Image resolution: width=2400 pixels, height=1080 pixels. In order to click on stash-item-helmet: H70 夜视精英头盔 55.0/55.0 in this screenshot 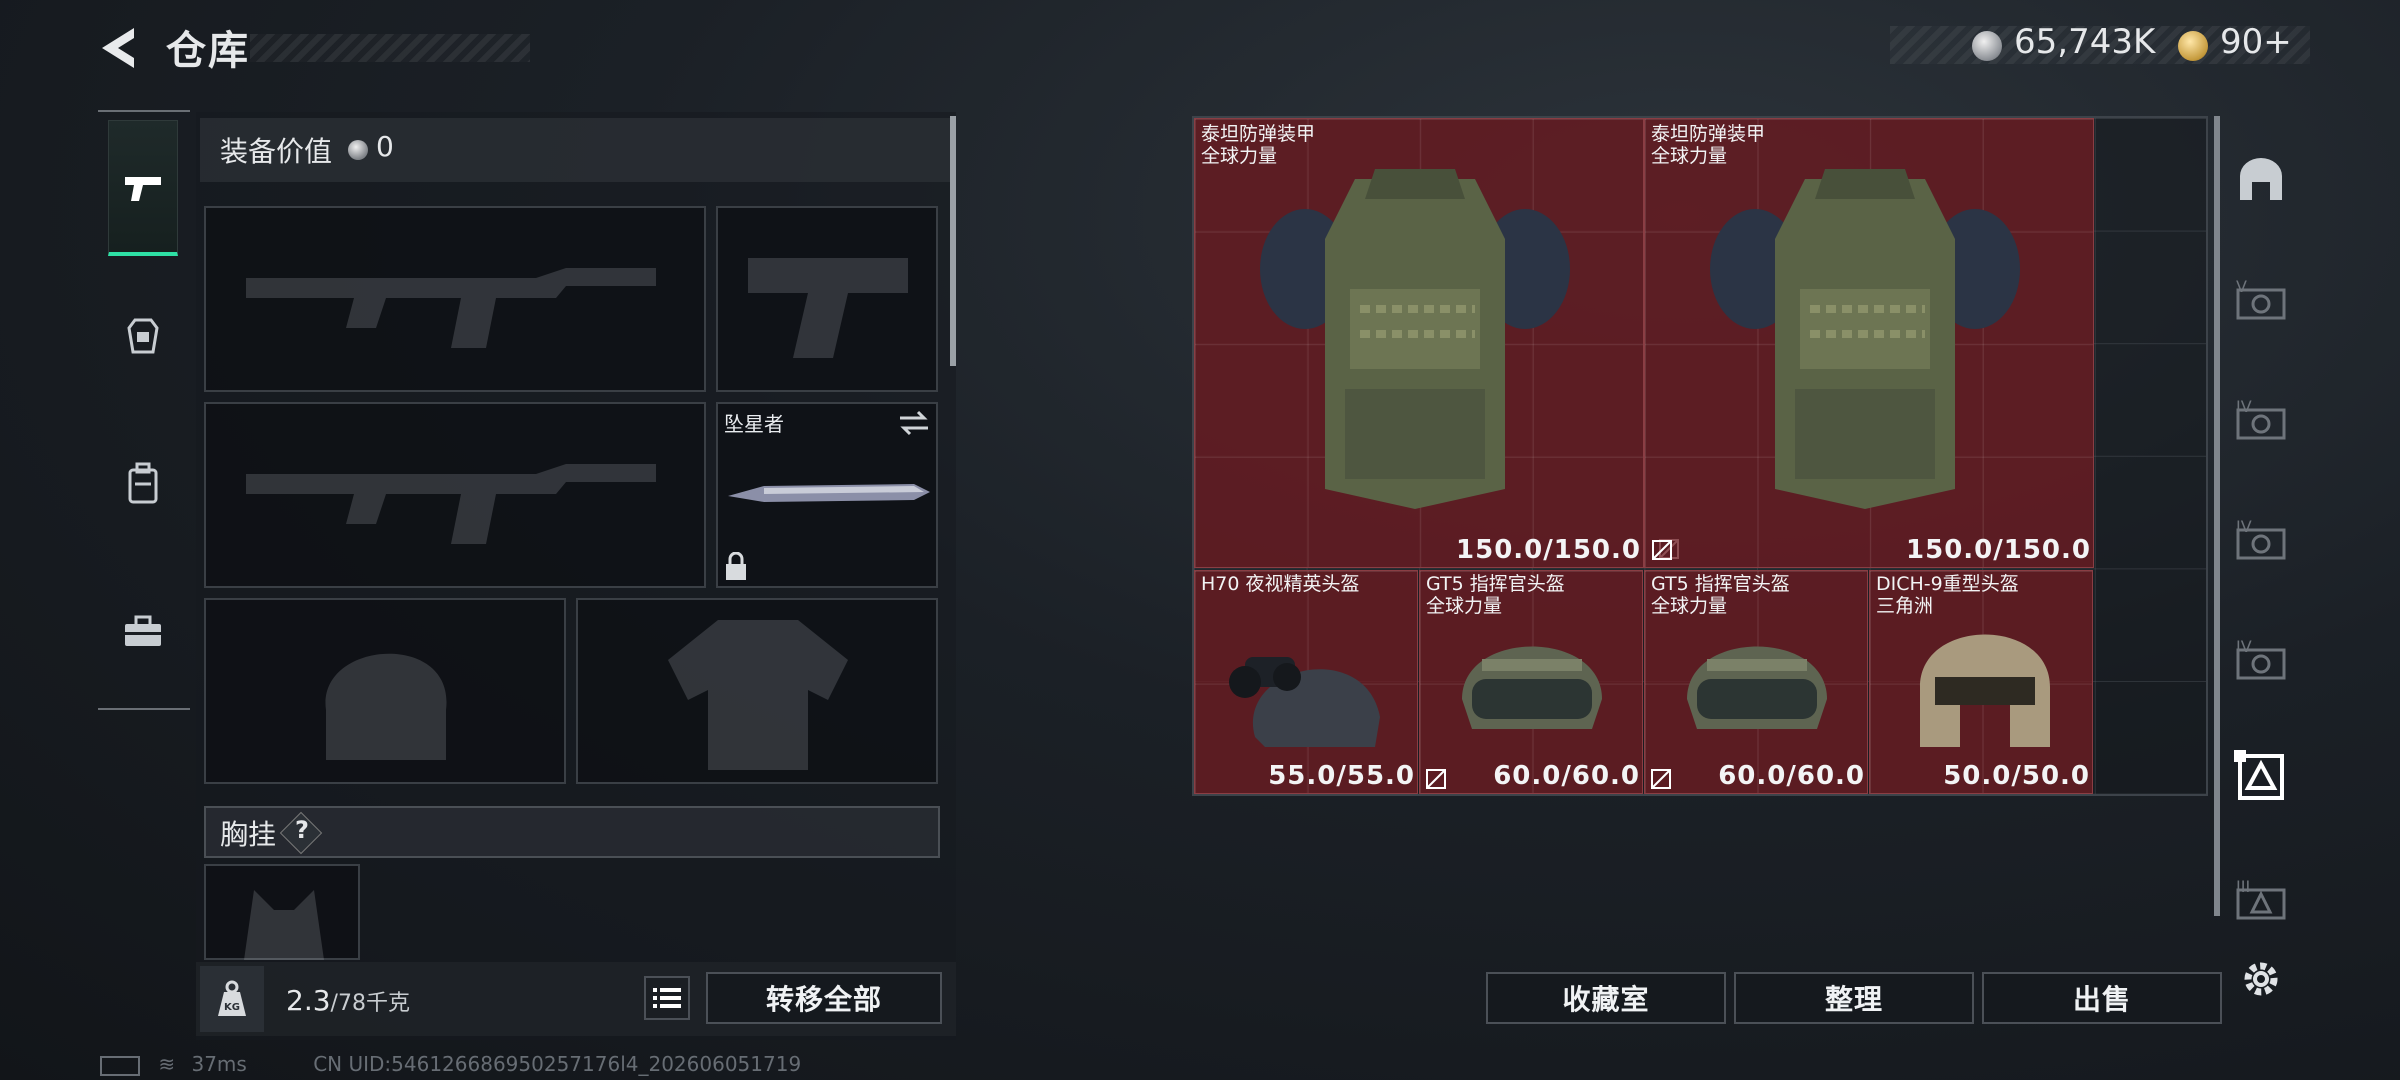, I will do `click(1306, 682)`.